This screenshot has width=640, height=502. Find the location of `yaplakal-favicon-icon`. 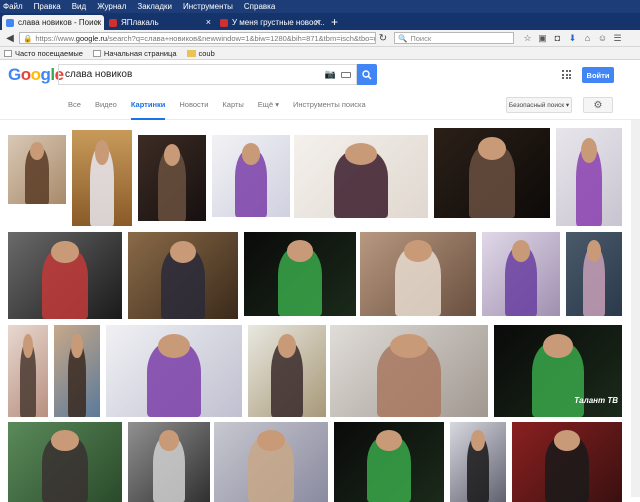

yaplakal-favicon-icon is located at coordinates (224, 22).